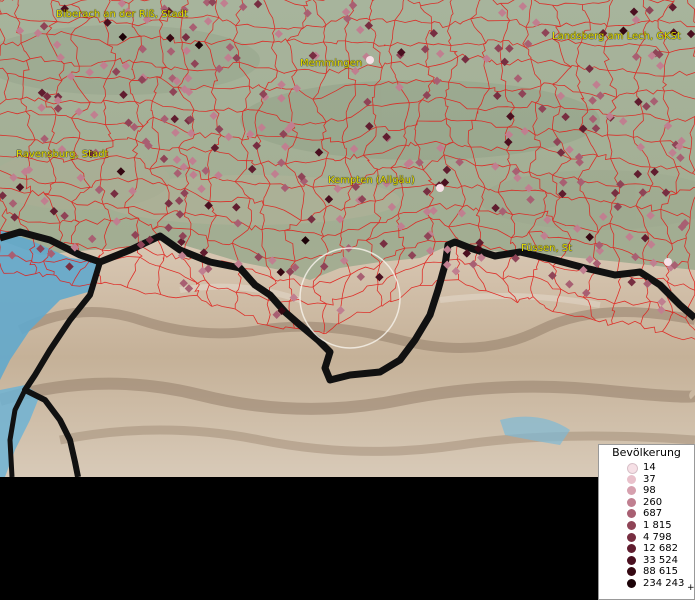 The image size is (695, 600). Describe the element at coordinates (660, 549) in the screenshot. I see `legend-label: 12 682` at that location.